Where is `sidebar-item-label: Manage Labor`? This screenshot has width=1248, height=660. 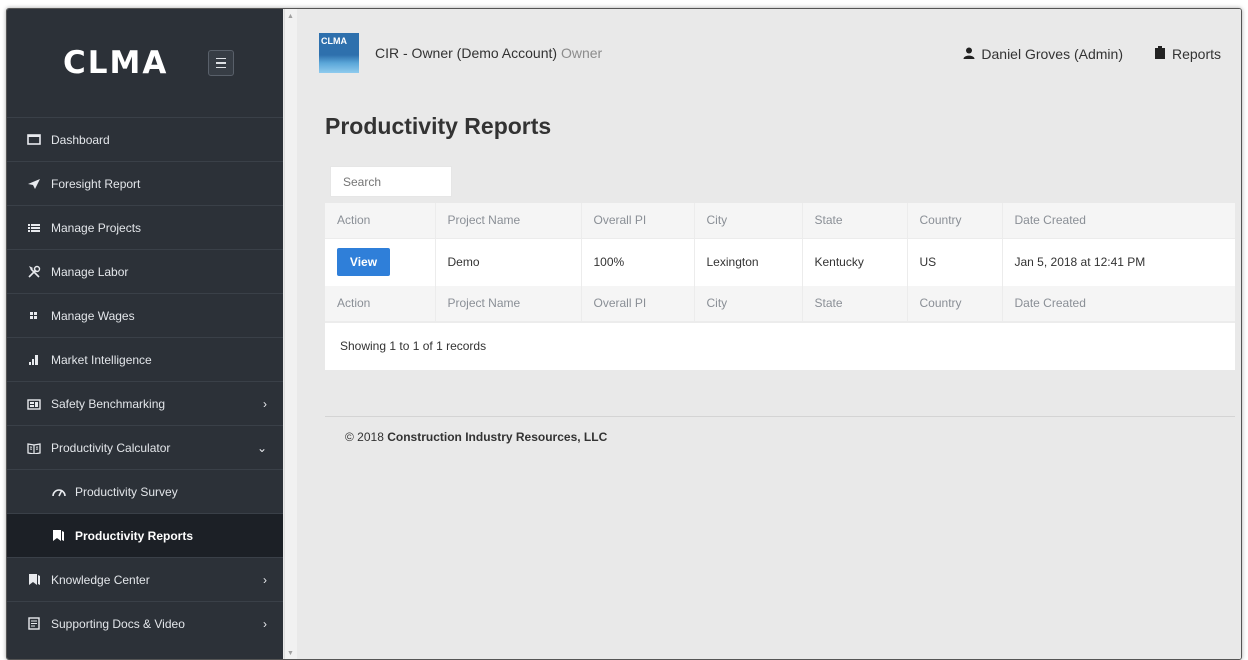
sidebar-item-label: Manage Labor is located at coordinates (90, 271).